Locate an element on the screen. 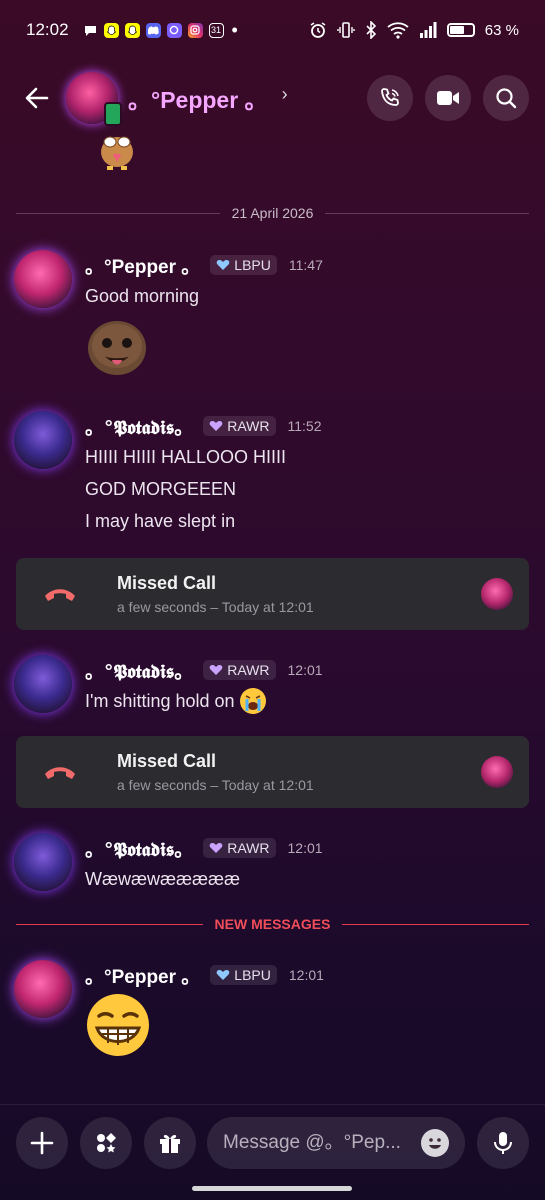  header-actions is located at coordinates (448, 98).